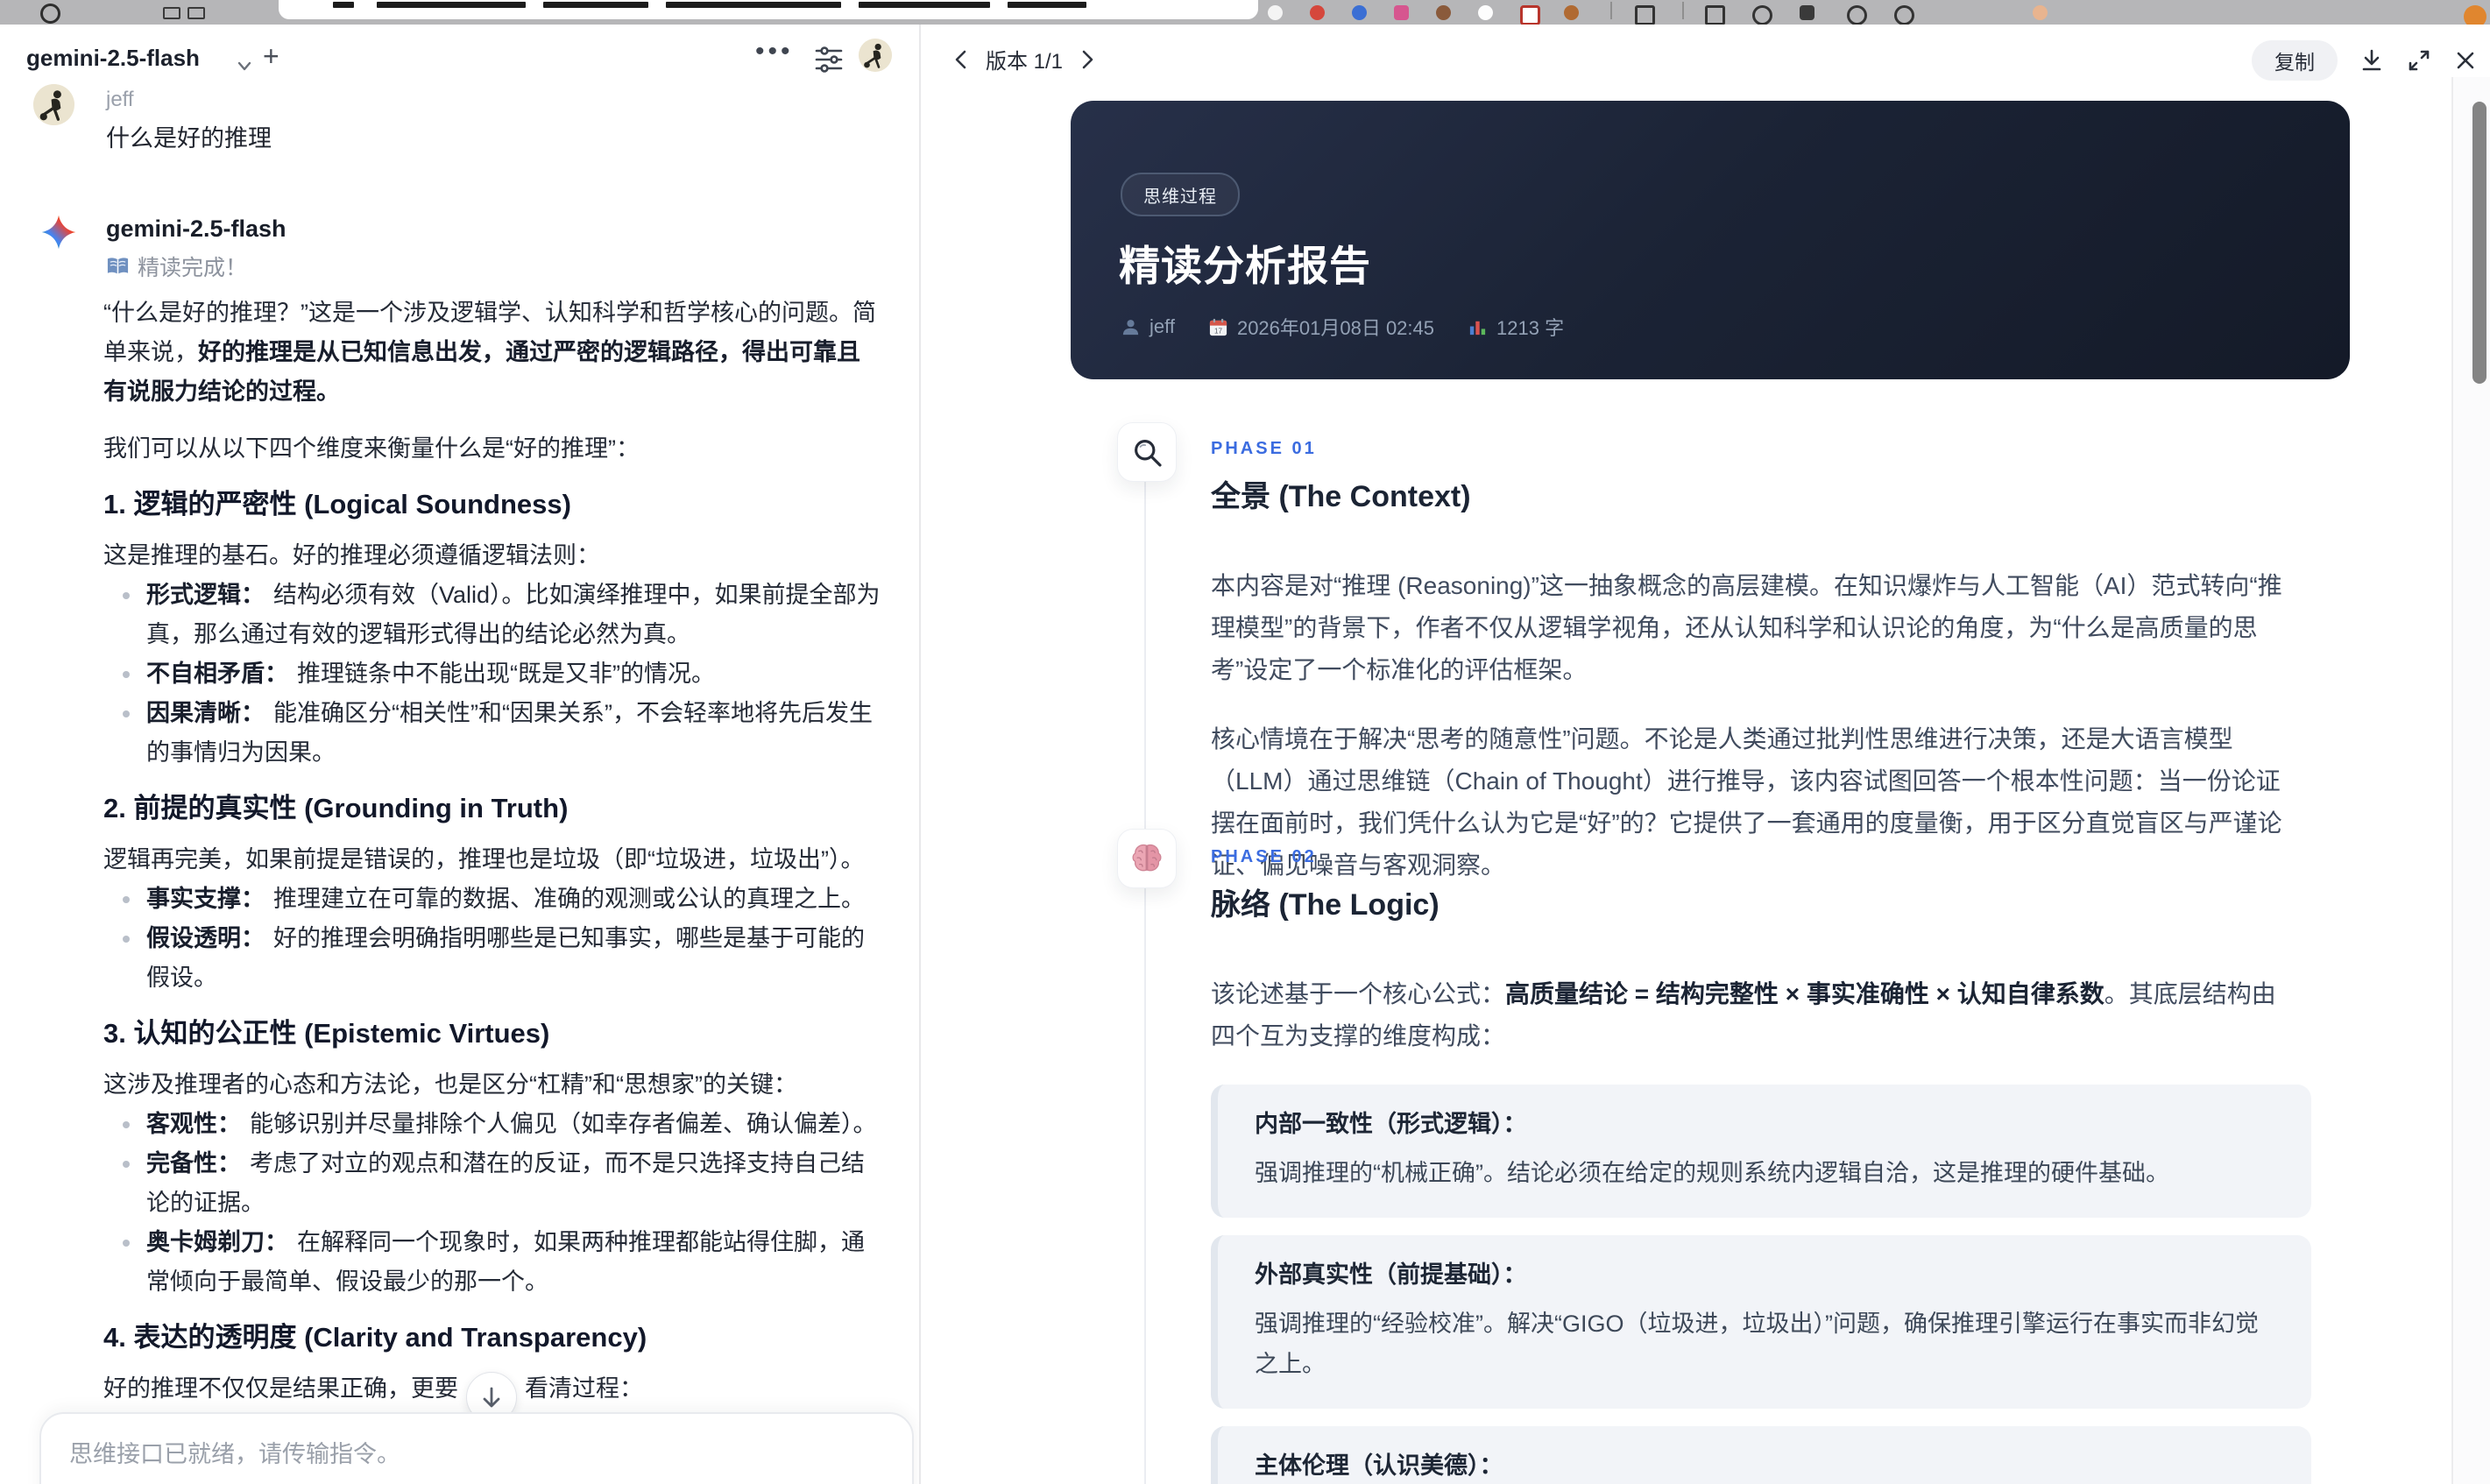 Image resolution: width=2490 pixels, height=1484 pixels. Describe the element at coordinates (118, 267) in the screenshot. I see `book-icon` at that location.